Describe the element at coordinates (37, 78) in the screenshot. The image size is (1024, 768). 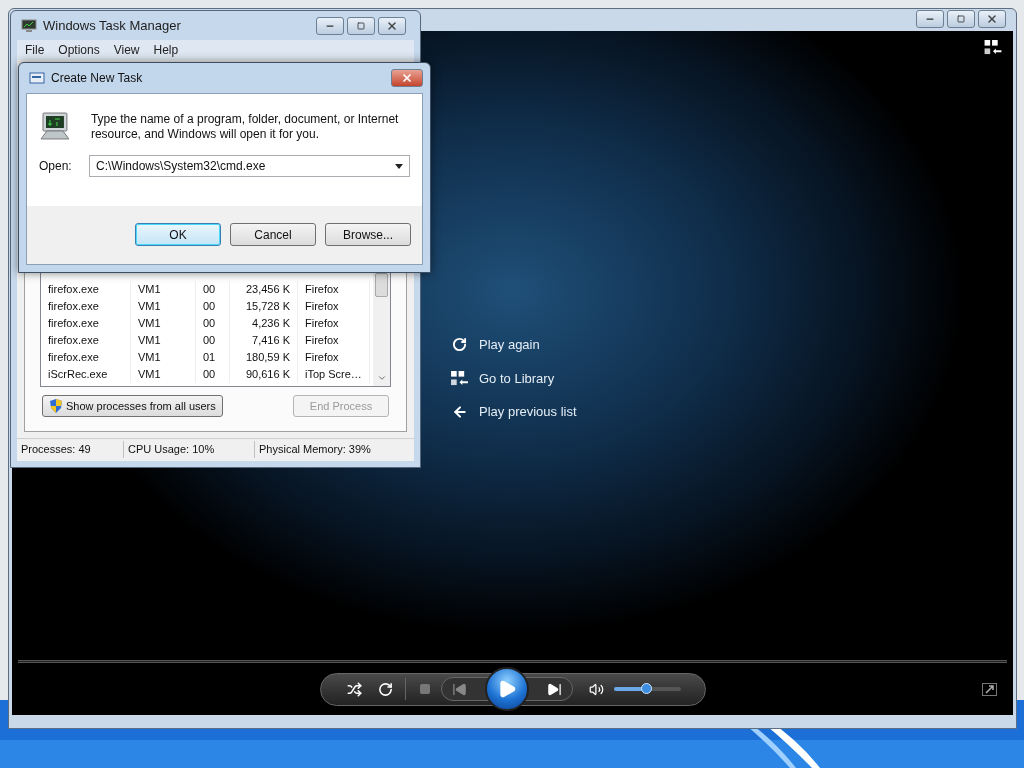
I see `run-icon` at that location.